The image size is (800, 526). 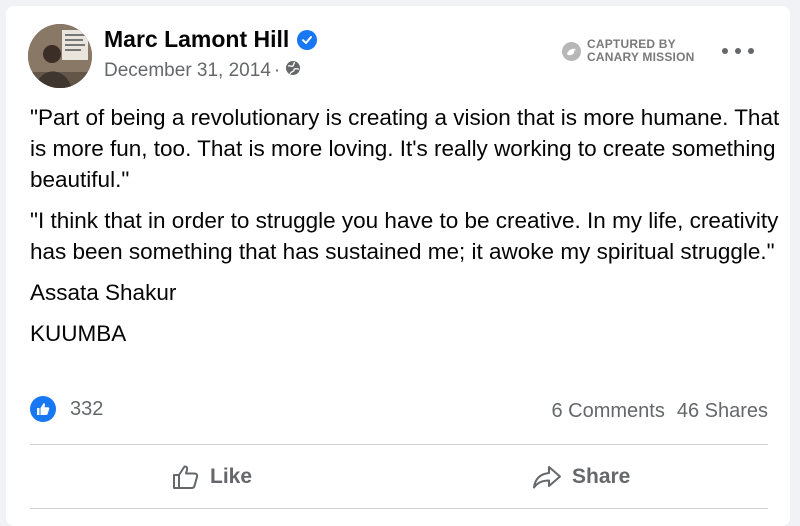 What do you see at coordinates (87, 408) in the screenshot?
I see `reaction-count: 332` at bounding box center [87, 408].